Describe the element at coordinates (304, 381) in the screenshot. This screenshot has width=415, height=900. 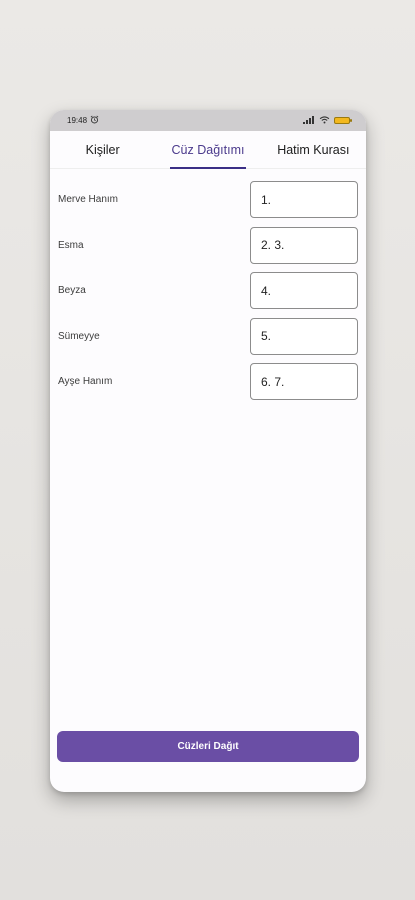
I see `cuz-field: 6. 7.` at that location.